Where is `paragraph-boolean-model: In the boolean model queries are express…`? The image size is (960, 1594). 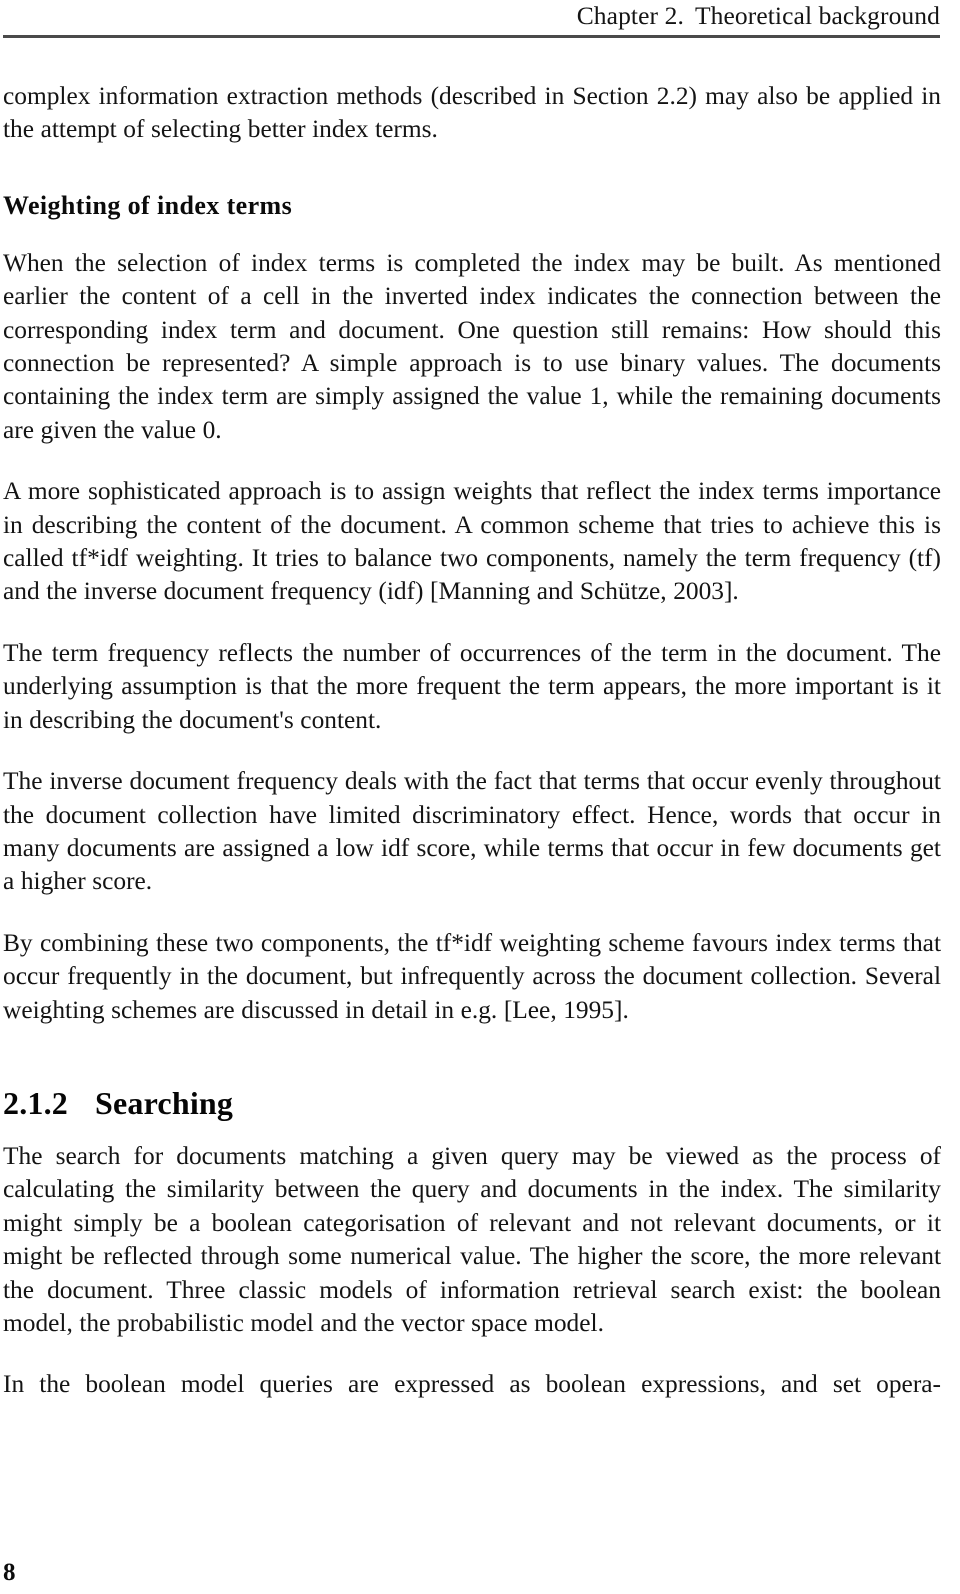 paragraph-boolean-model: In the boolean model queries are express… is located at coordinates (472, 1384).